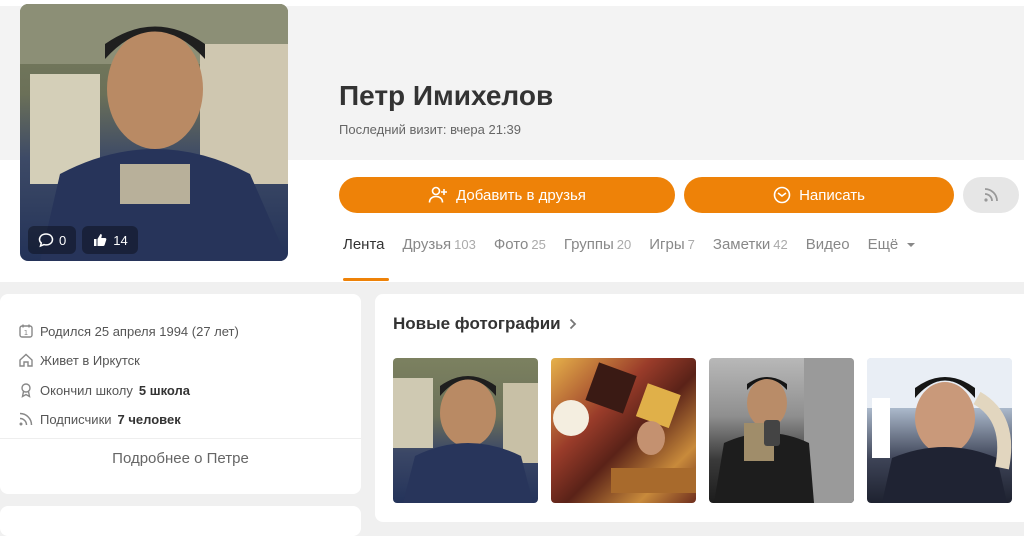  What do you see at coordinates (780, 244) in the screenshot?
I see `tab-notes-count: 42` at bounding box center [780, 244].